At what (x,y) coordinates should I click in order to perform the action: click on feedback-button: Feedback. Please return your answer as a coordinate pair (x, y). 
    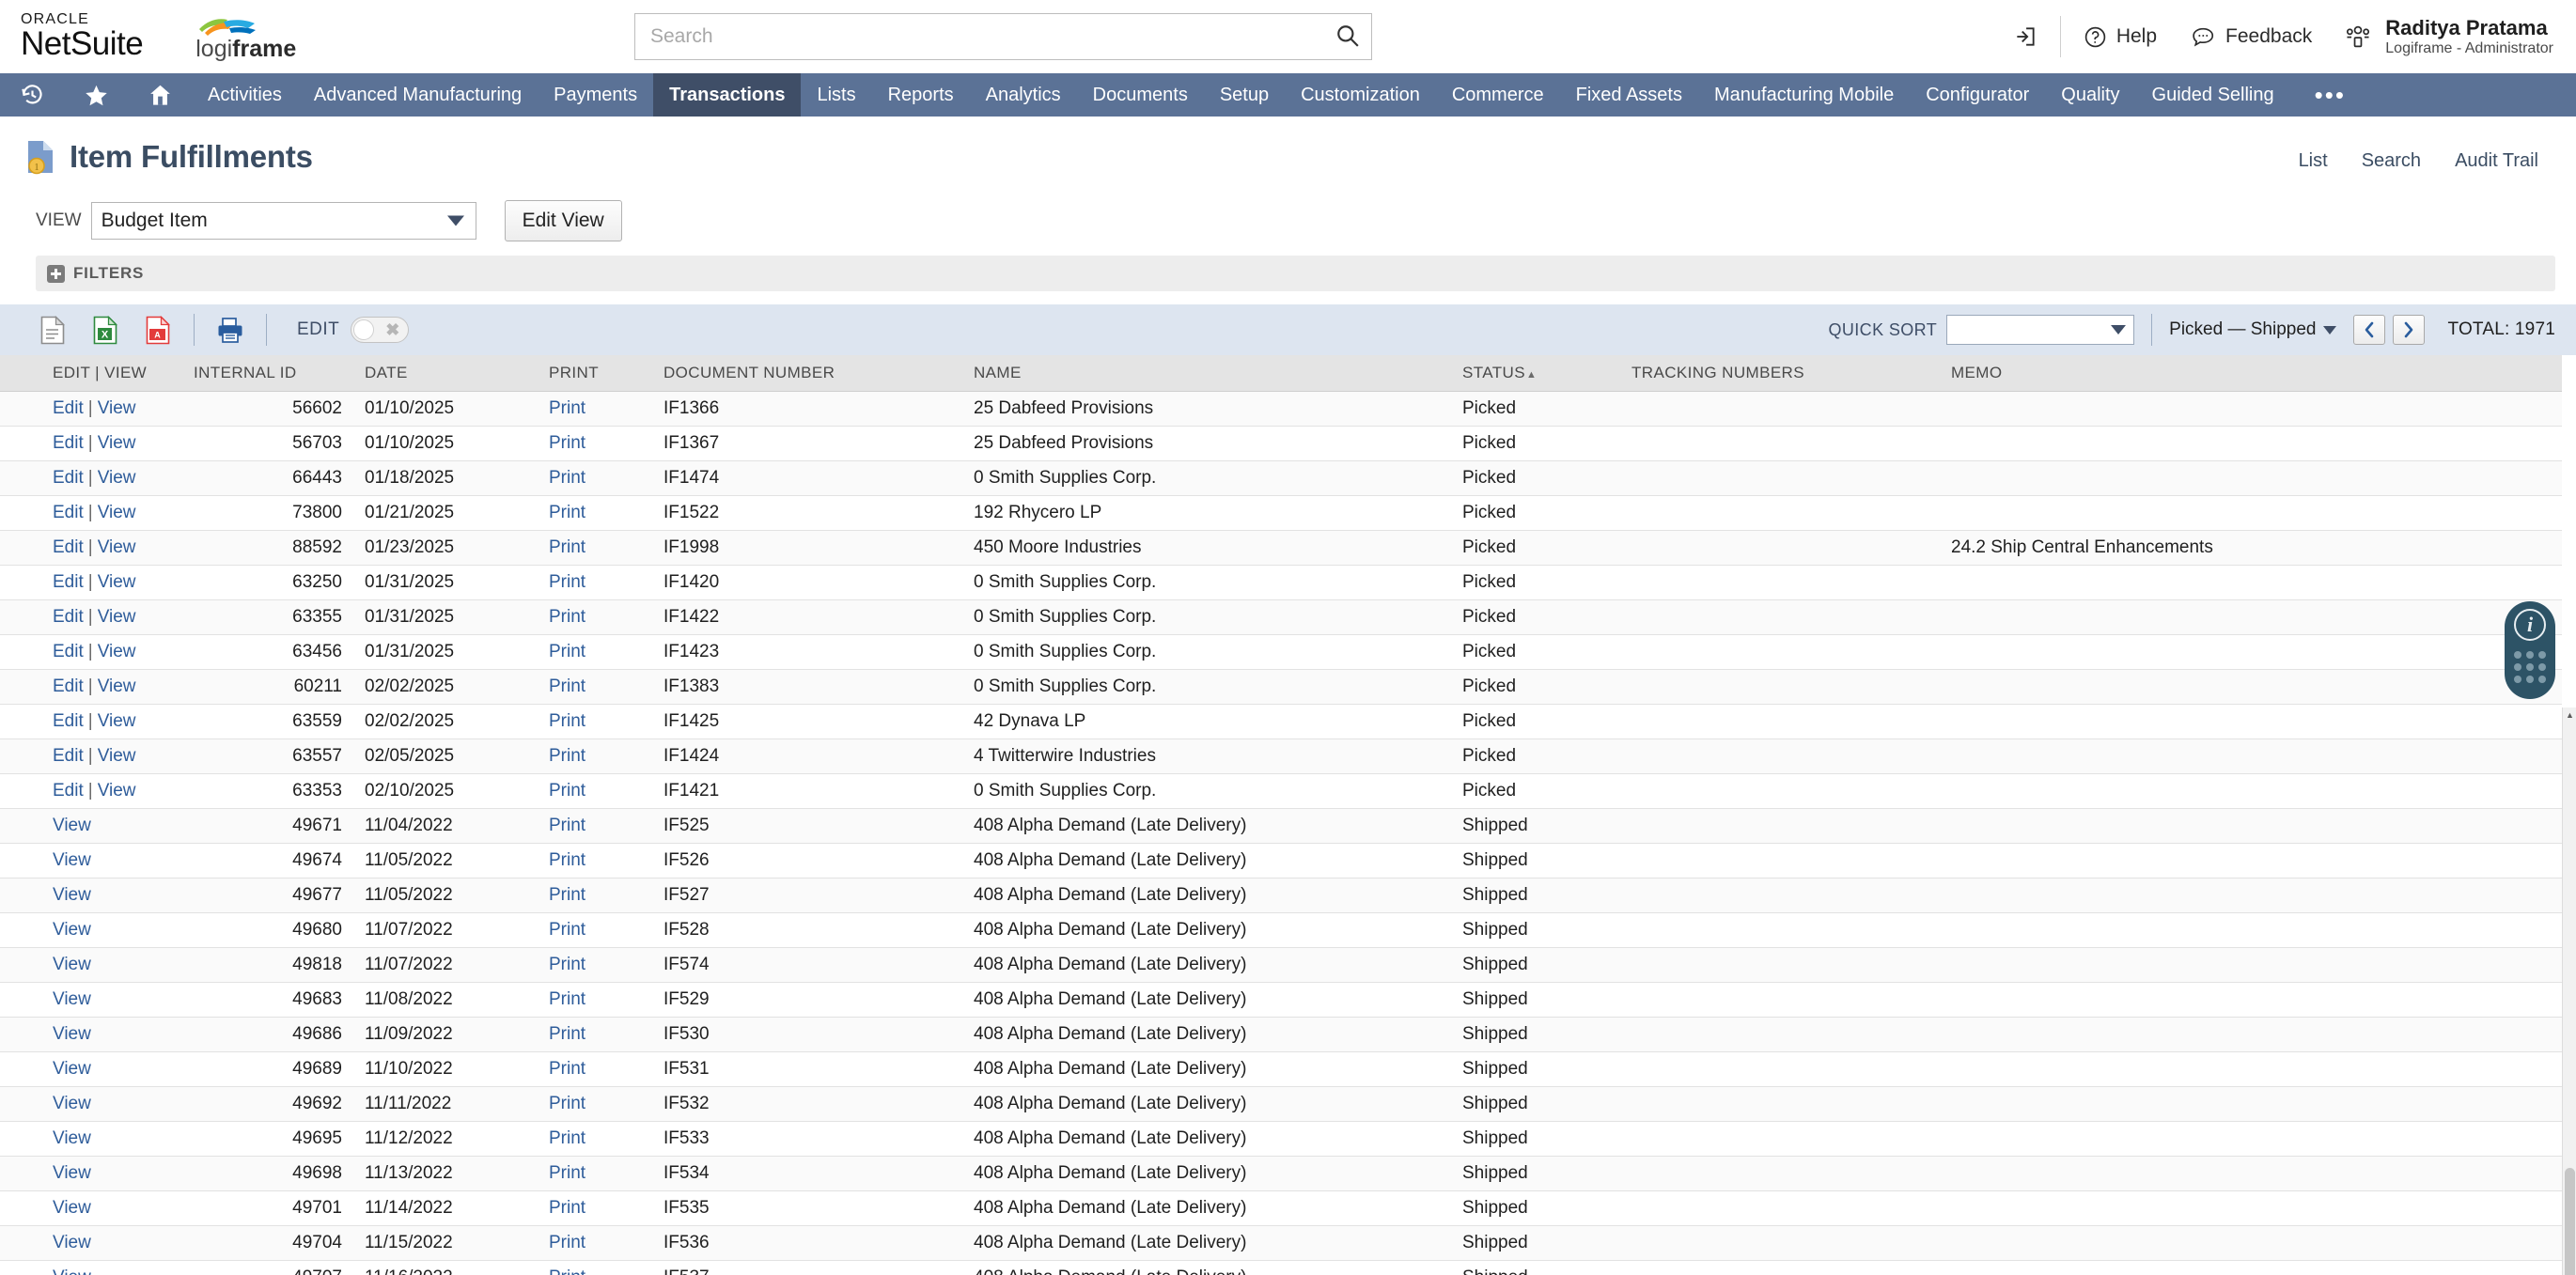
    Looking at the image, I should click on (2251, 36).